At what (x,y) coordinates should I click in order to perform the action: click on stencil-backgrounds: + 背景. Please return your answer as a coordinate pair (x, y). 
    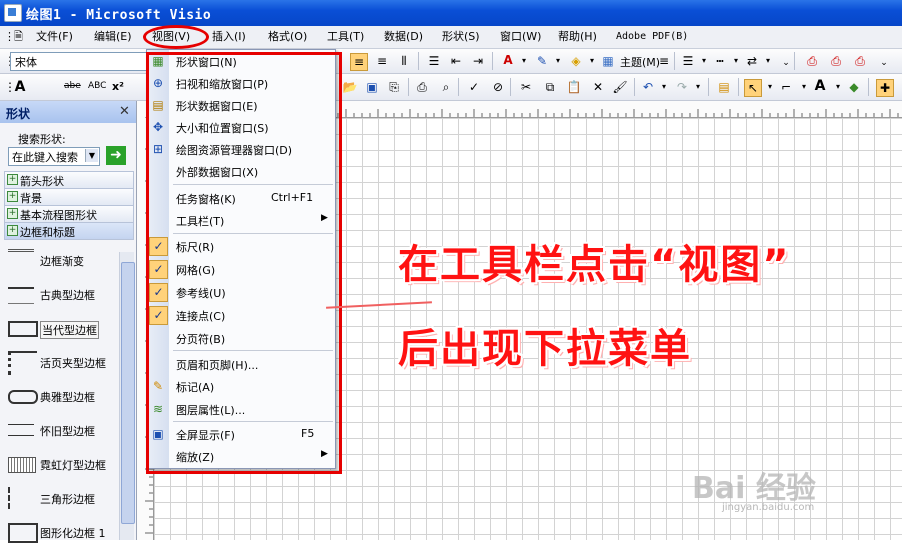
    Looking at the image, I should click on (69, 197).